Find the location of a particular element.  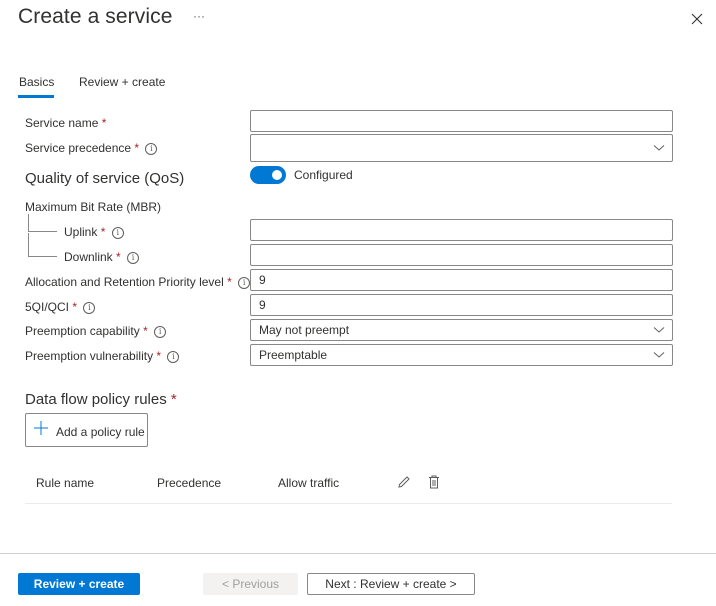

mbr-label: Maximum Bit Rate (MBR) is located at coordinates (93, 207).